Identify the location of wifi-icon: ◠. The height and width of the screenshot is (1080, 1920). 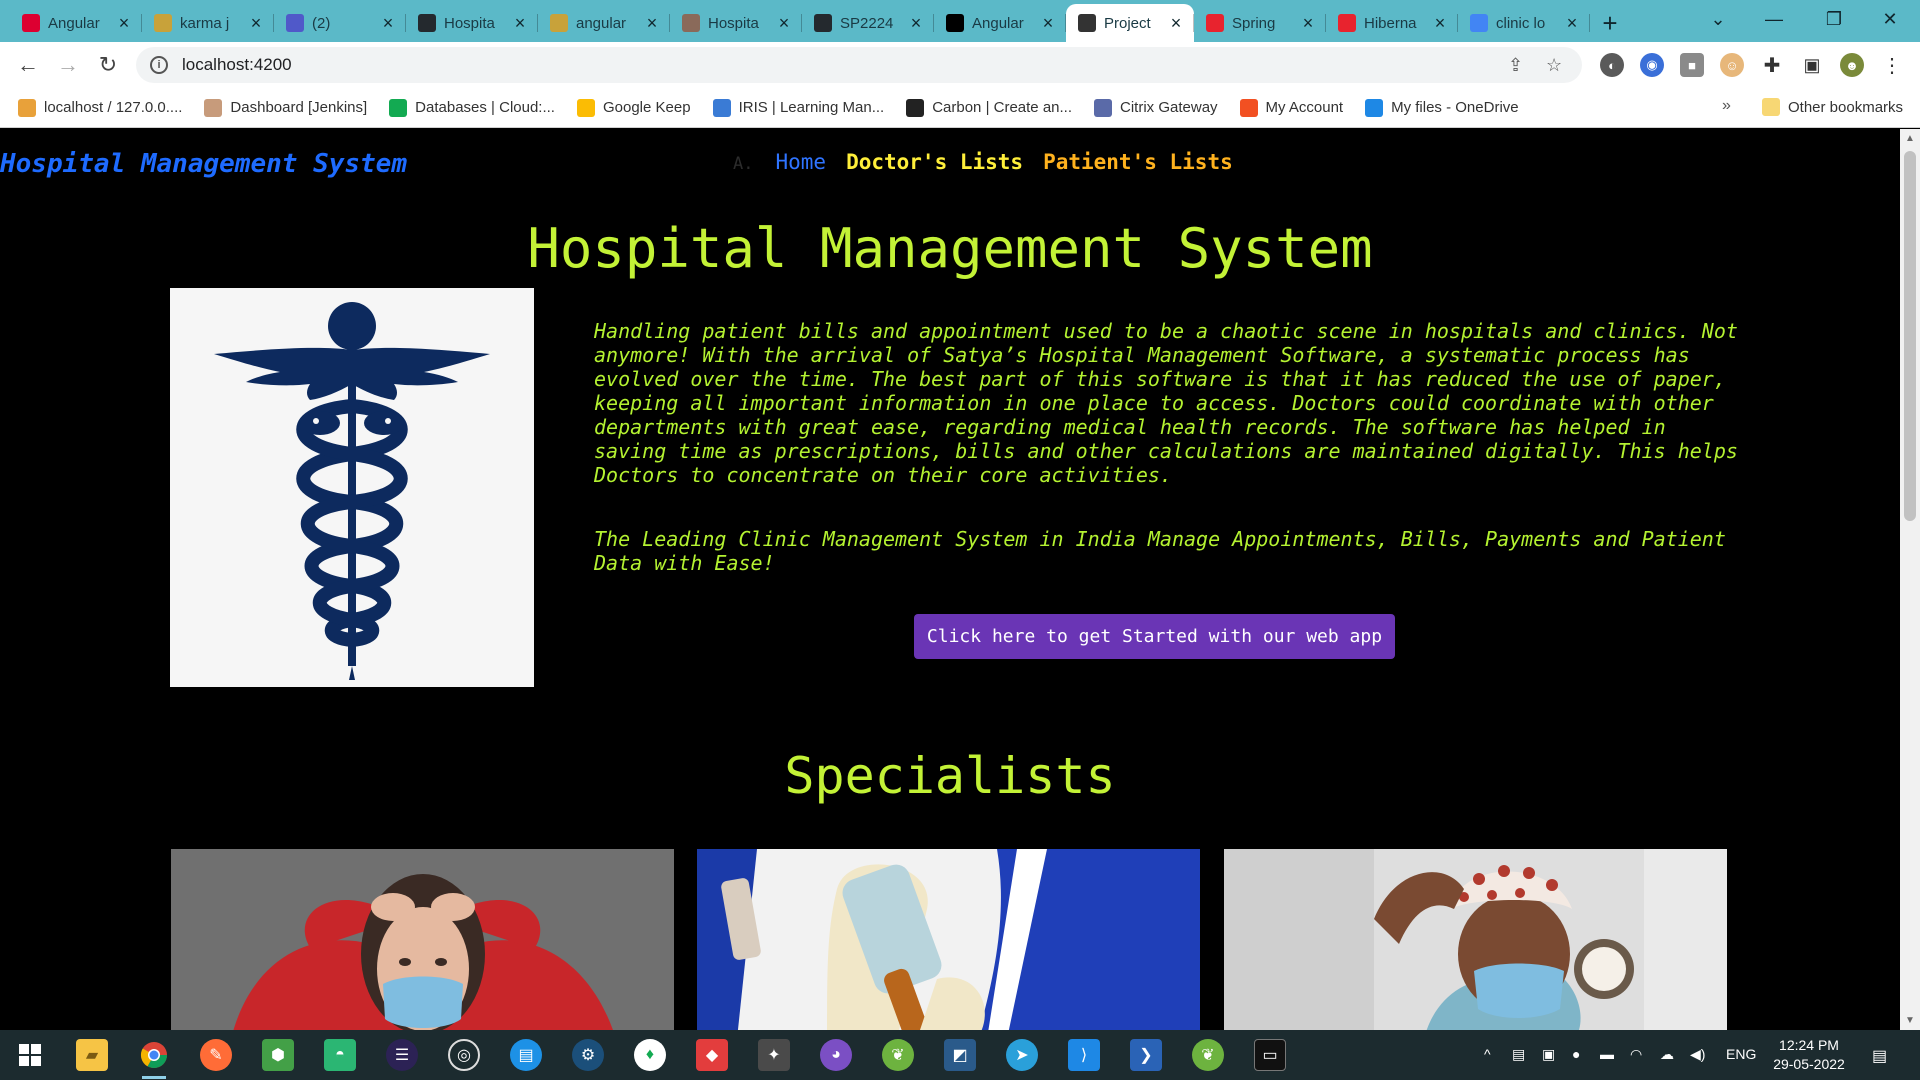
(1636, 1054).